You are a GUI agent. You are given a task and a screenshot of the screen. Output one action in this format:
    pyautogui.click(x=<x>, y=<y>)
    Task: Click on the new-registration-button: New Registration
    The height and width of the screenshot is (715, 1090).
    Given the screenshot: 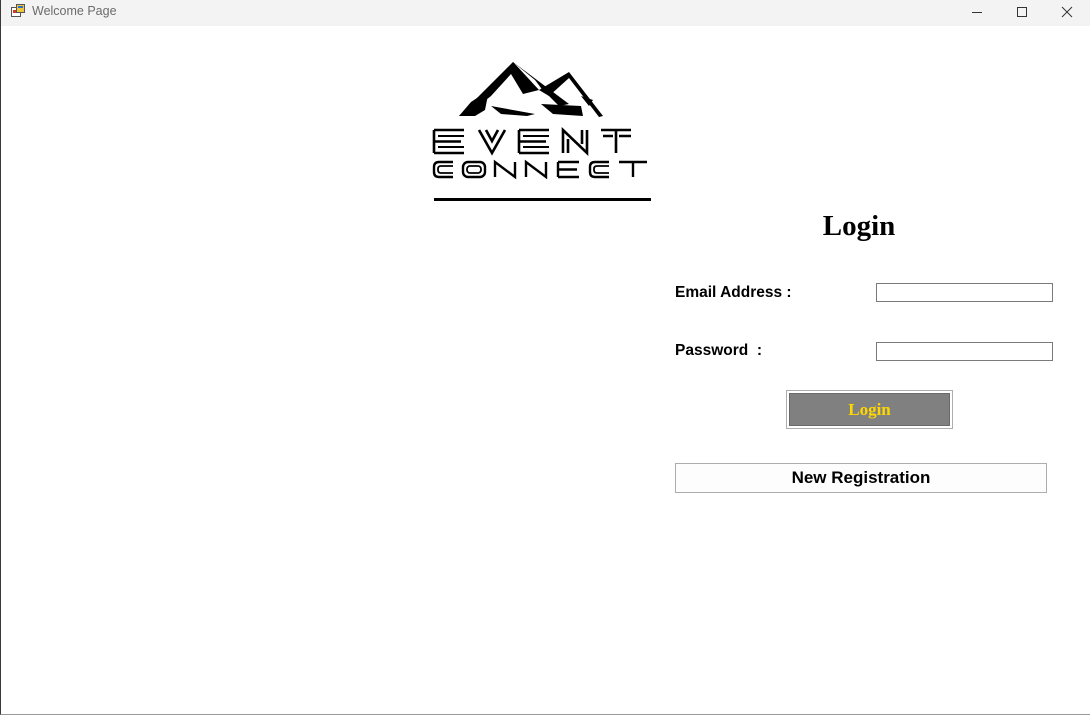 What is the action you would take?
    pyautogui.click(x=861, y=478)
    